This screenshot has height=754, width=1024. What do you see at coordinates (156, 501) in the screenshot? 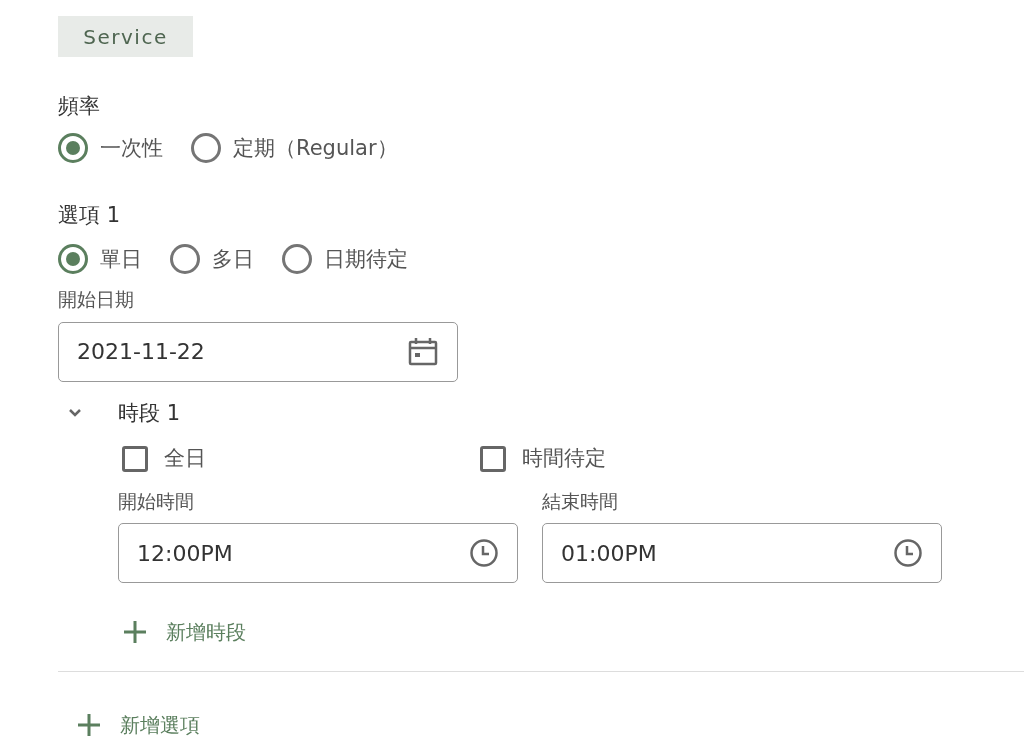
I see `field-label: 開始時間` at bounding box center [156, 501].